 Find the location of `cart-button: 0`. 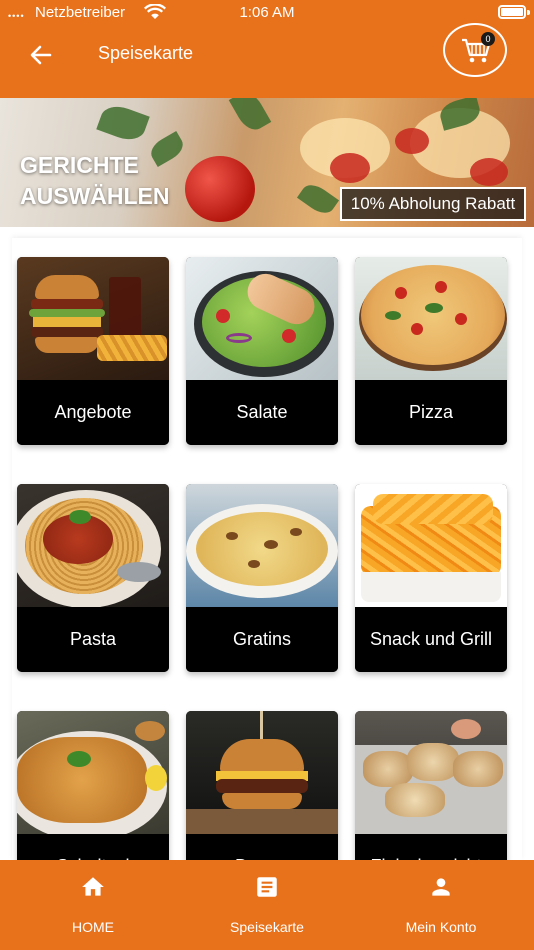

cart-button: 0 is located at coordinates (475, 50).